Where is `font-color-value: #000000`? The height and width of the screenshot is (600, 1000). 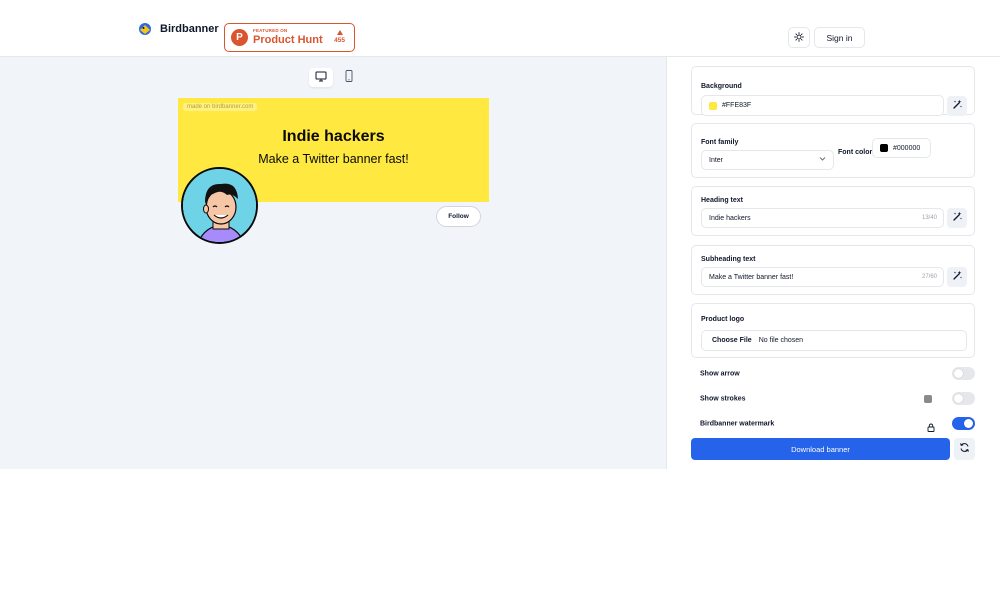 font-color-value: #000000 is located at coordinates (907, 148).